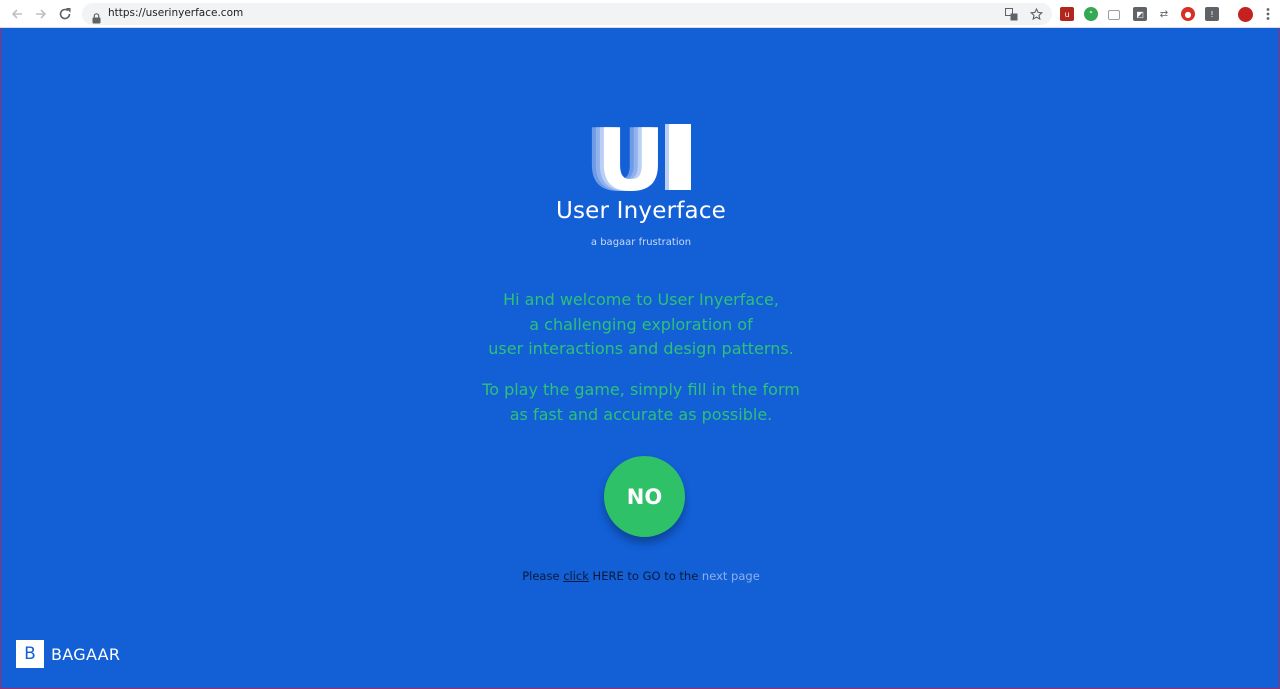 The image size is (1280, 689). I want to click on here-go-text: HERE to GO to the, so click(645, 576).